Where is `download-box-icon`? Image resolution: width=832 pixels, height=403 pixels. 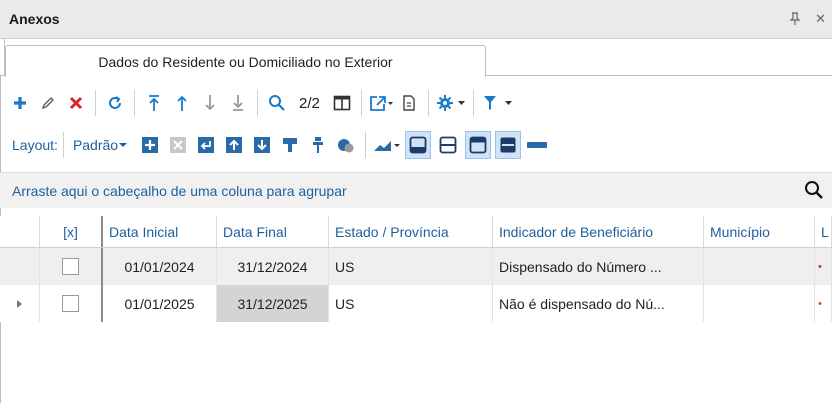 download-box-icon is located at coordinates (262, 145).